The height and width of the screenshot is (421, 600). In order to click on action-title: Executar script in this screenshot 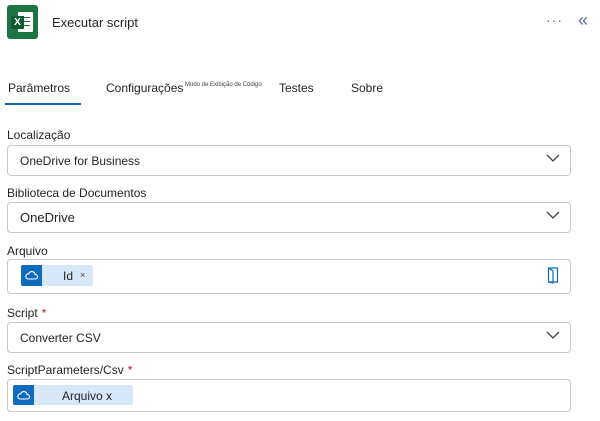, I will do `click(95, 22)`.